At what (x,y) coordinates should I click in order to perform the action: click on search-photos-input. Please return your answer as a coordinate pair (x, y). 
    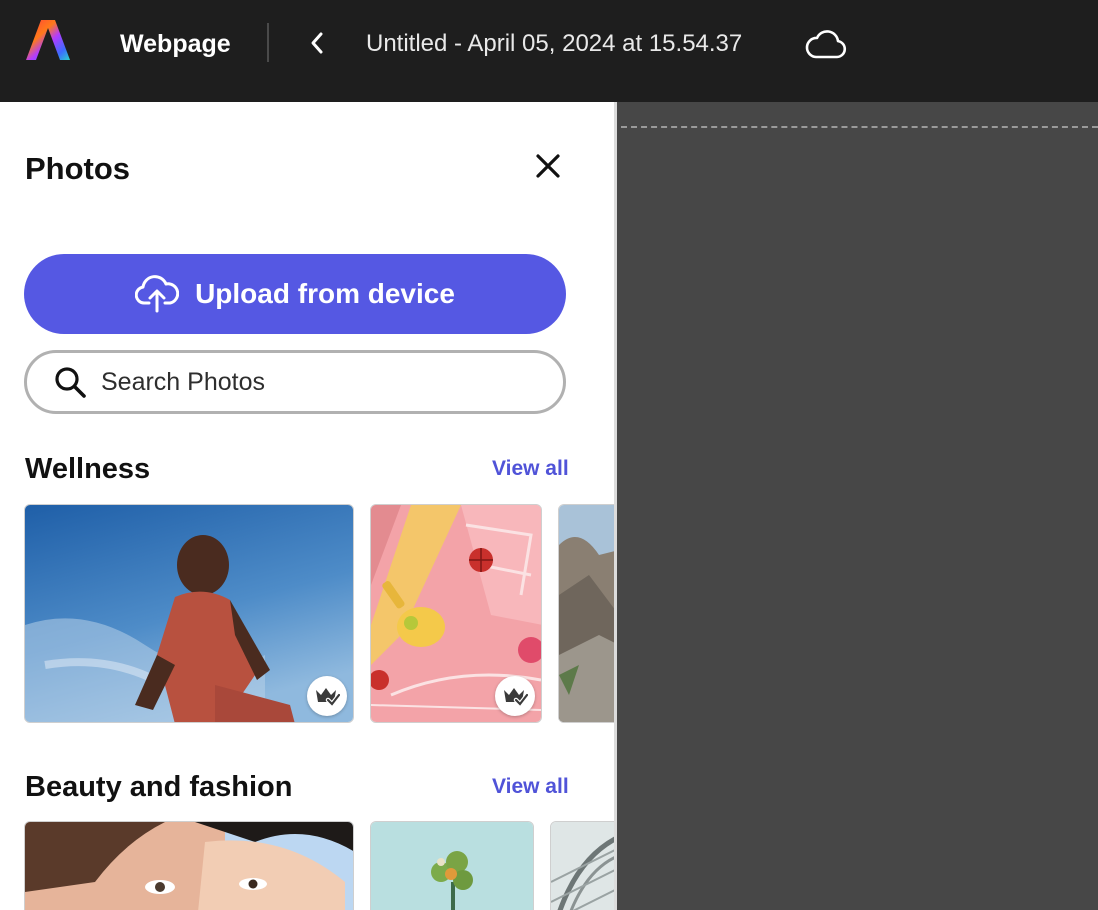
    Looking at the image, I should click on (311, 382).